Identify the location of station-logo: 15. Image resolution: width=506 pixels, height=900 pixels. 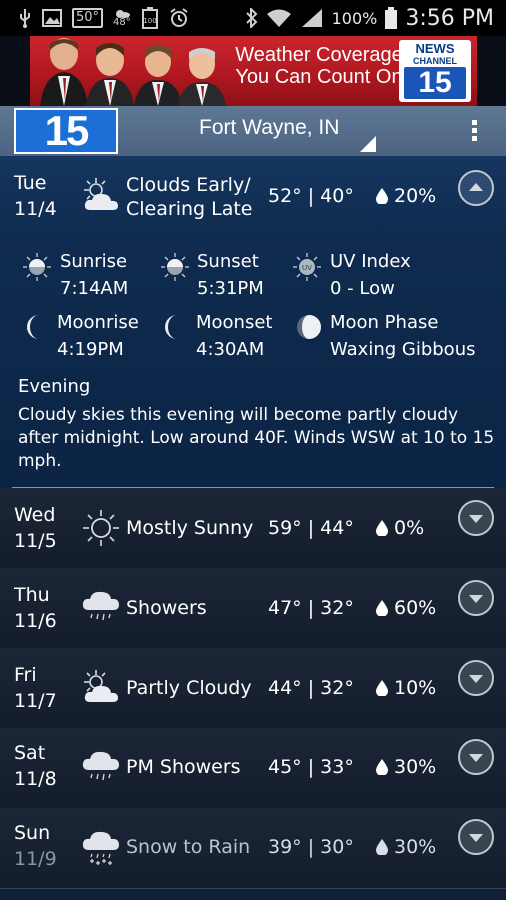
(66, 131).